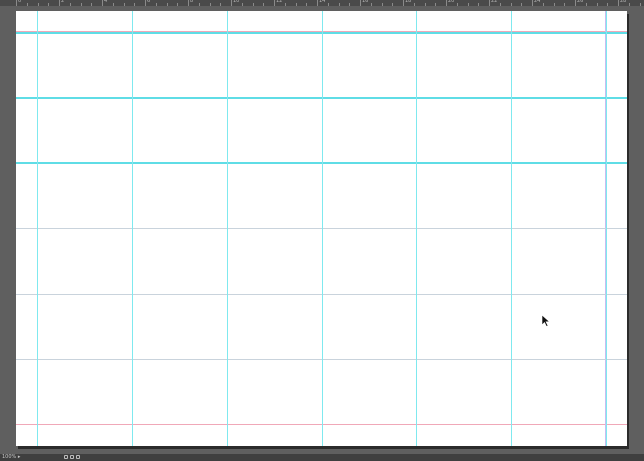  What do you see at coordinates (20, 2) in the screenshot?
I see `ruler-label: 0` at bounding box center [20, 2].